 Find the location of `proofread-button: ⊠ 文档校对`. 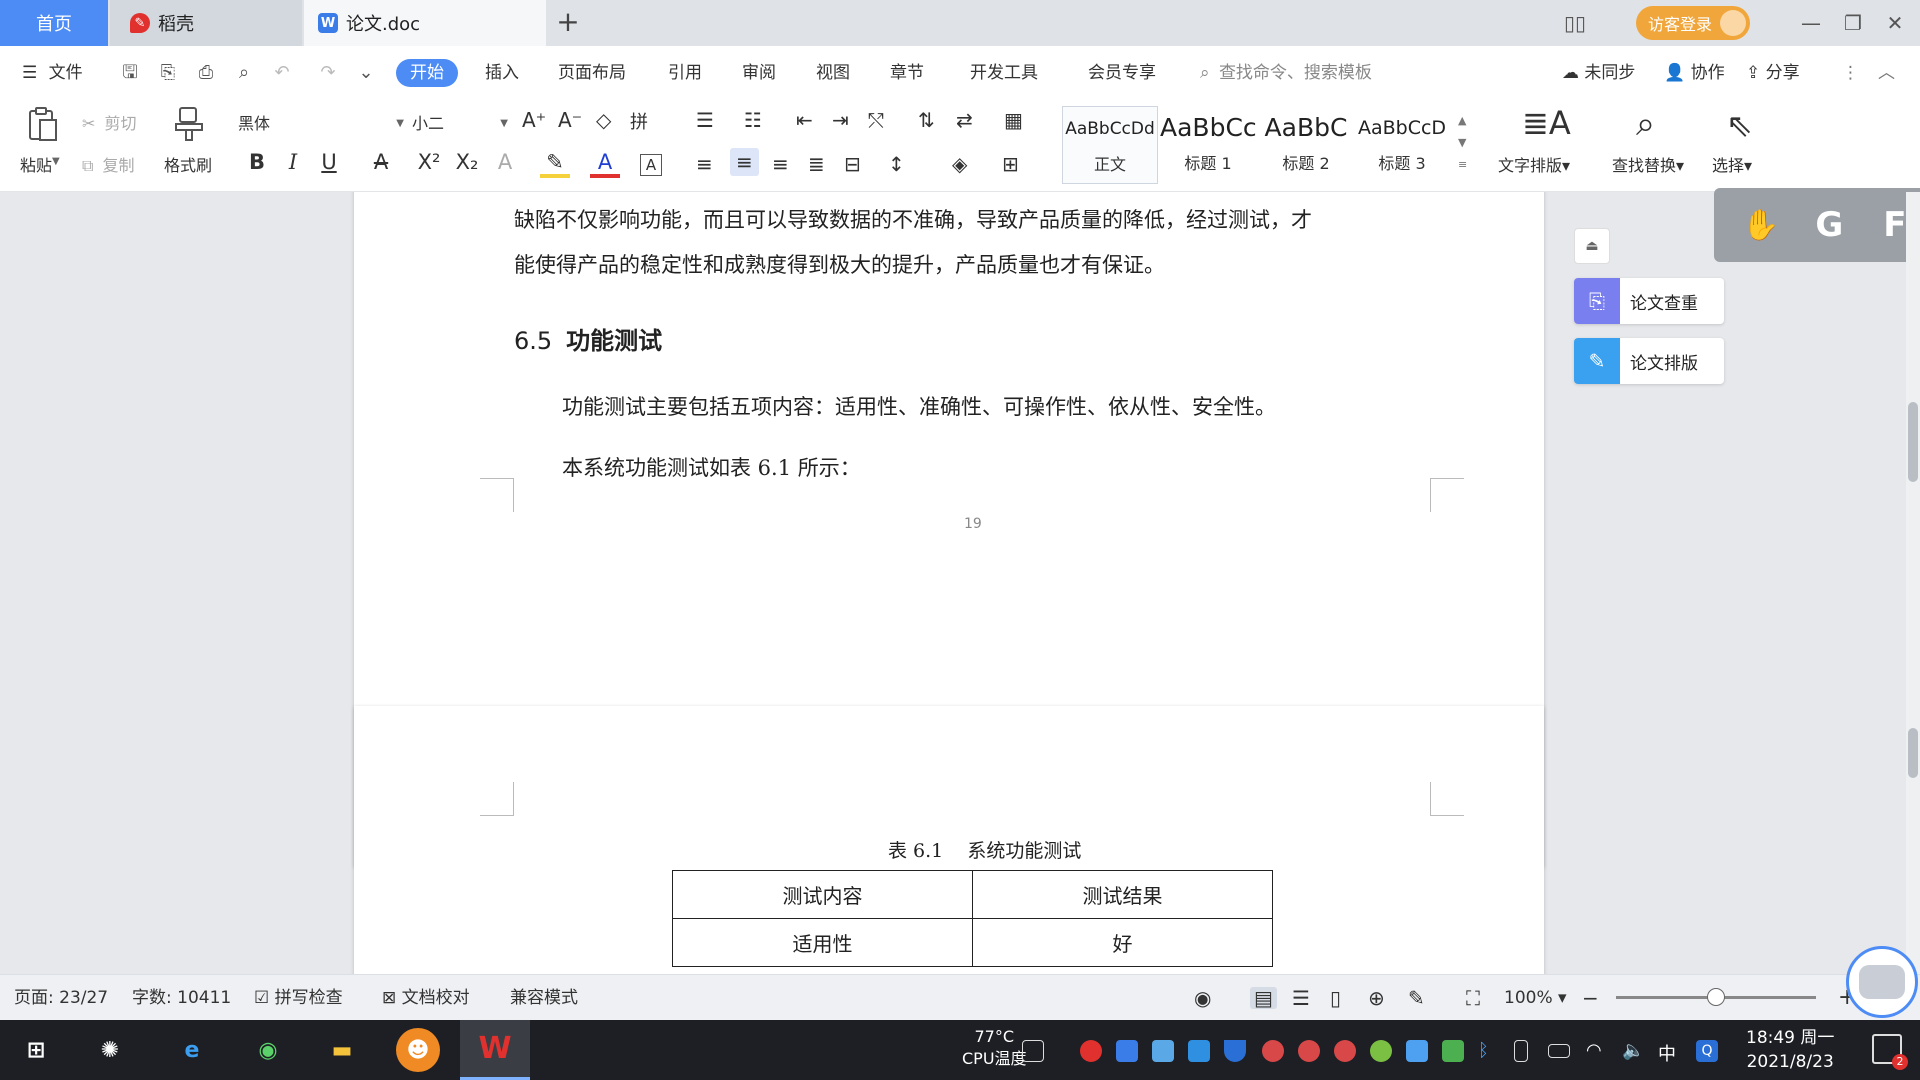

proofread-button: ⊠ 文档校对 is located at coordinates (426, 998).